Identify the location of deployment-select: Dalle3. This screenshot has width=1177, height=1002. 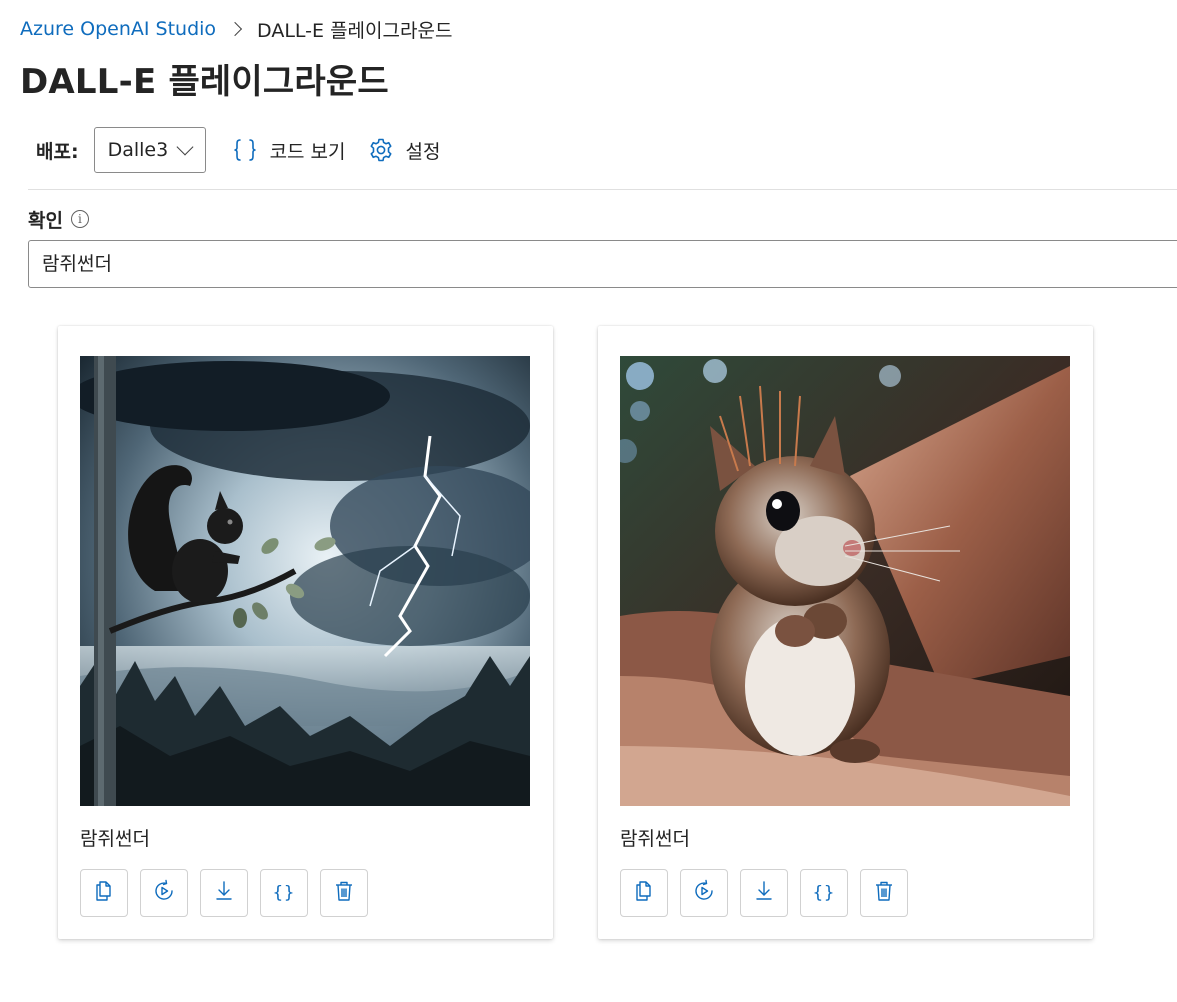
(149, 150).